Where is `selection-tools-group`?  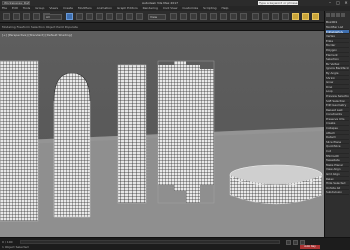 selection-tools-group is located at coordinates (104, 17).